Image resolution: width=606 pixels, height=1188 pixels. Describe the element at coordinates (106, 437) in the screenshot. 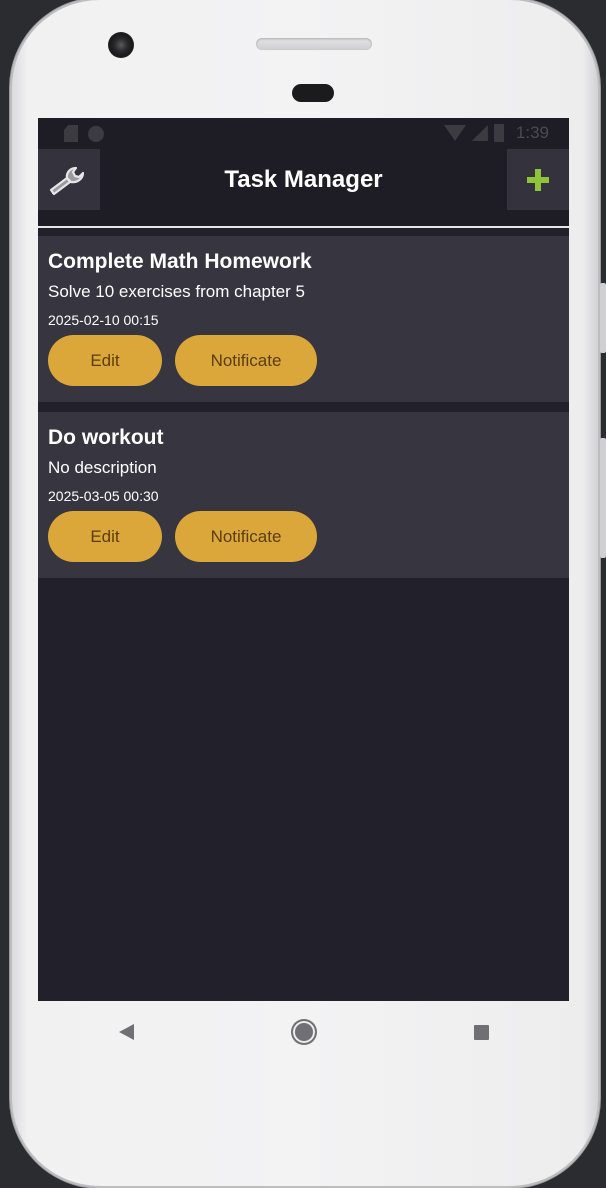

I see `task-title: Do workout` at that location.